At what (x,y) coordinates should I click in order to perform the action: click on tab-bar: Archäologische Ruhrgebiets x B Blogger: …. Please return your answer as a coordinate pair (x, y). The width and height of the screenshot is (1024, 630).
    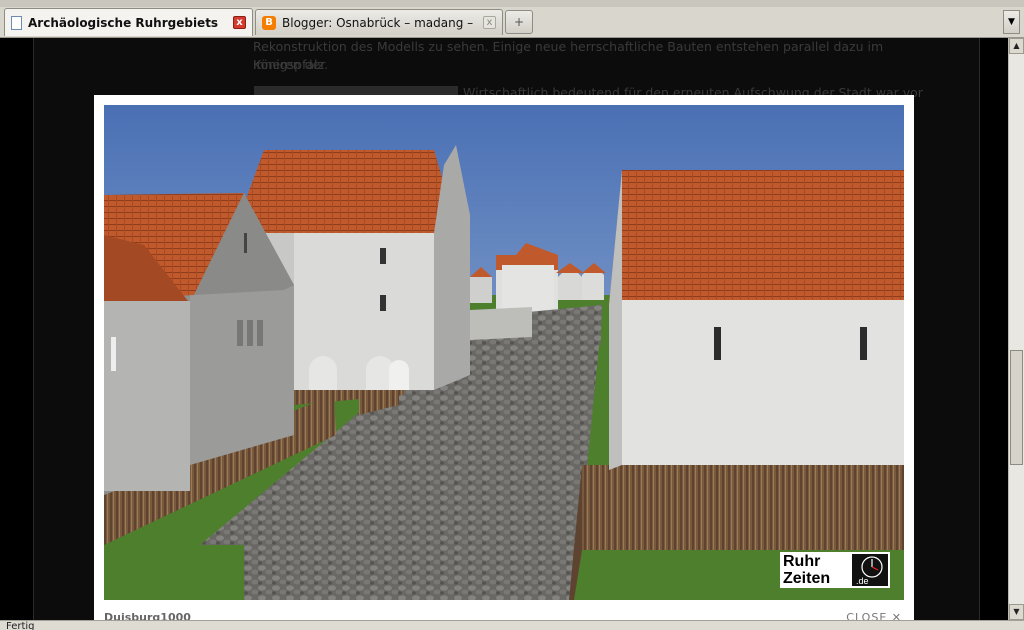
    Looking at the image, I should click on (512, 19).